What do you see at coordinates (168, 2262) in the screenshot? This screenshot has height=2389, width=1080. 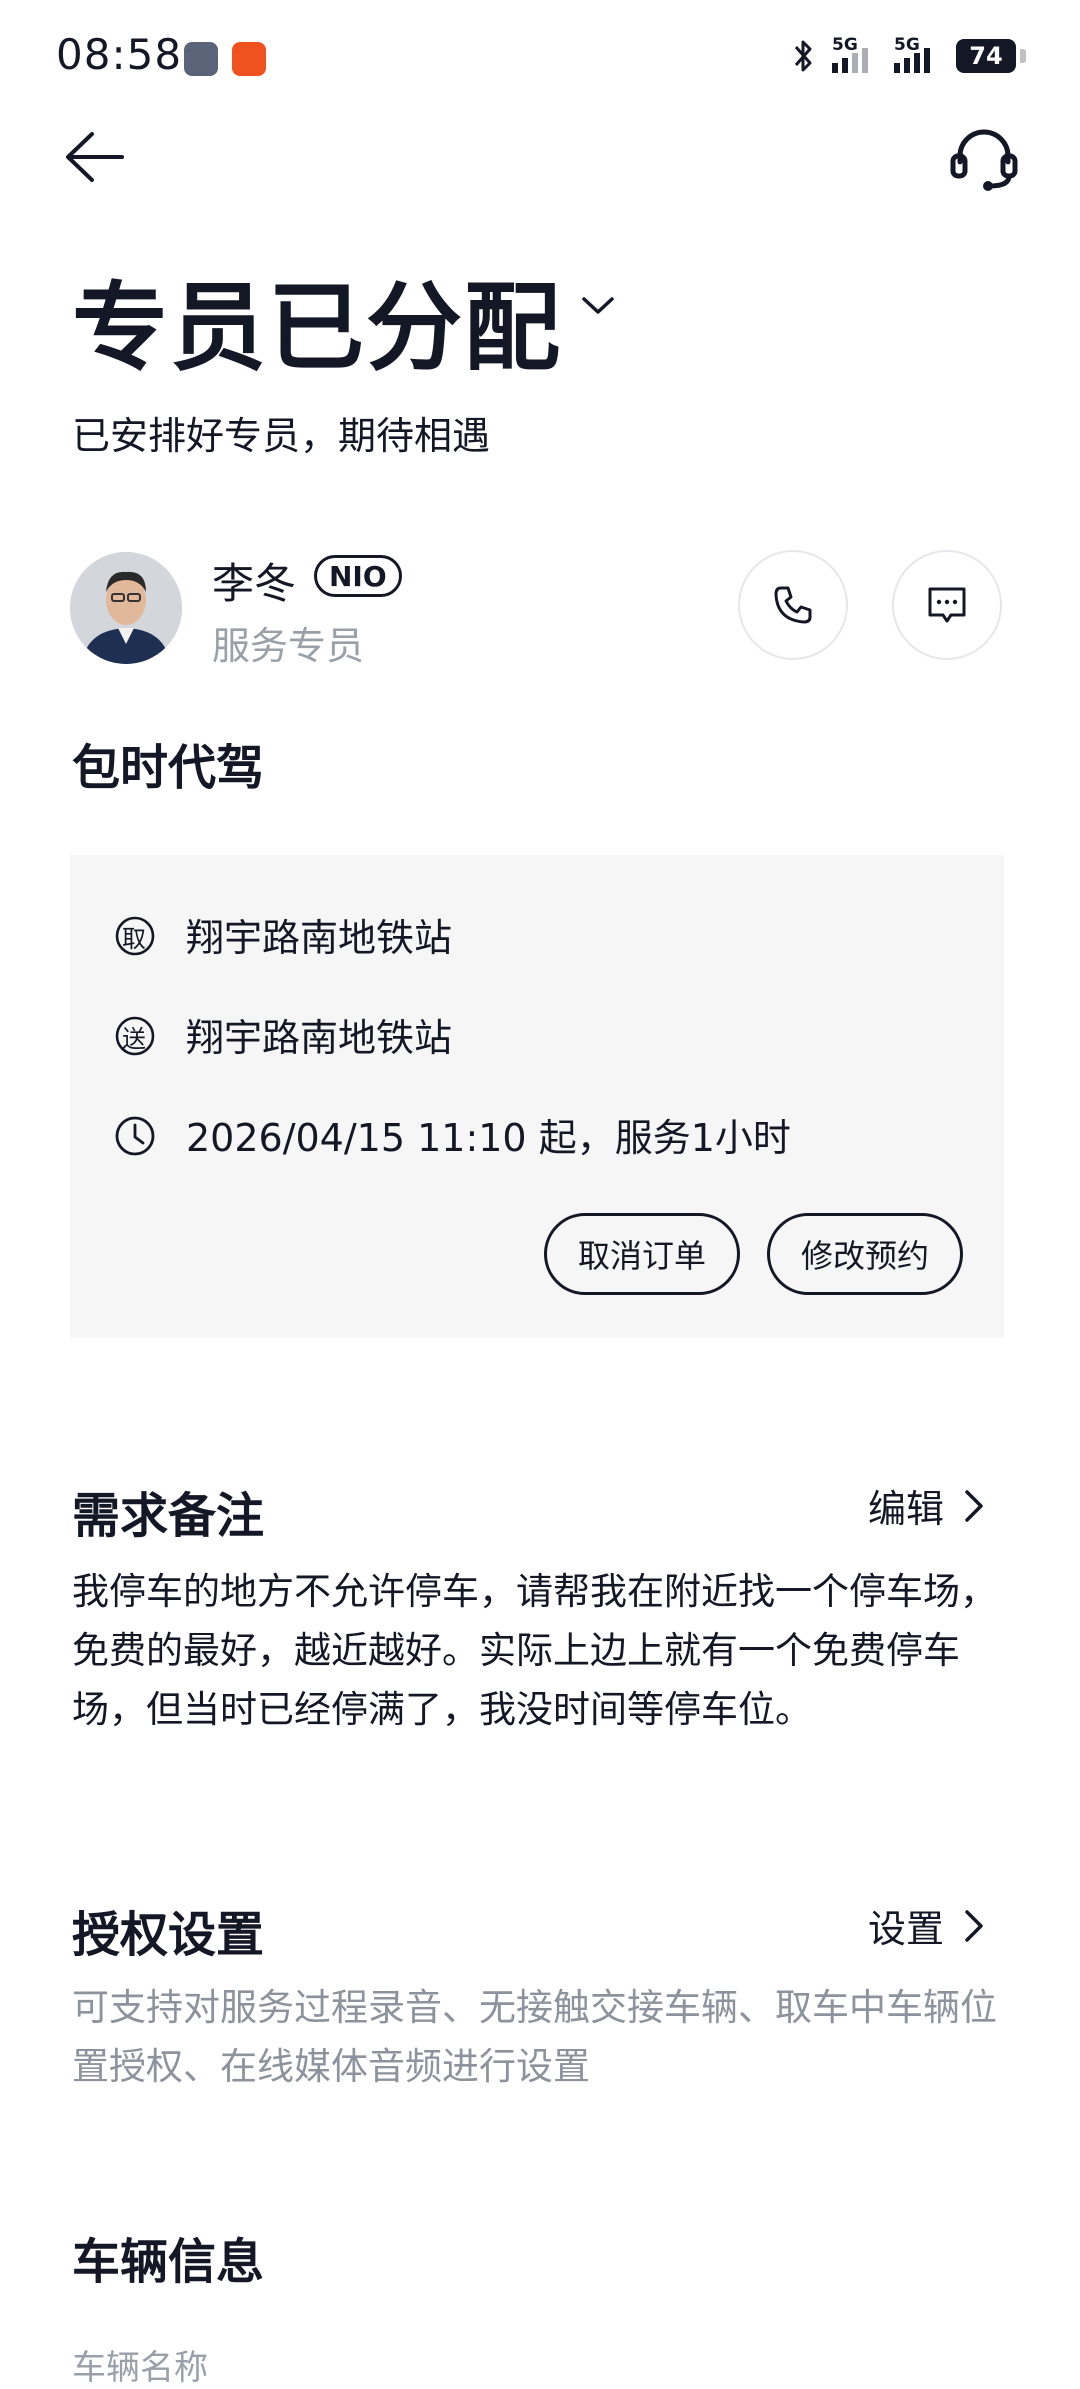 I see `vehicle-title: 车辆信息` at bounding box center [168, 2262].